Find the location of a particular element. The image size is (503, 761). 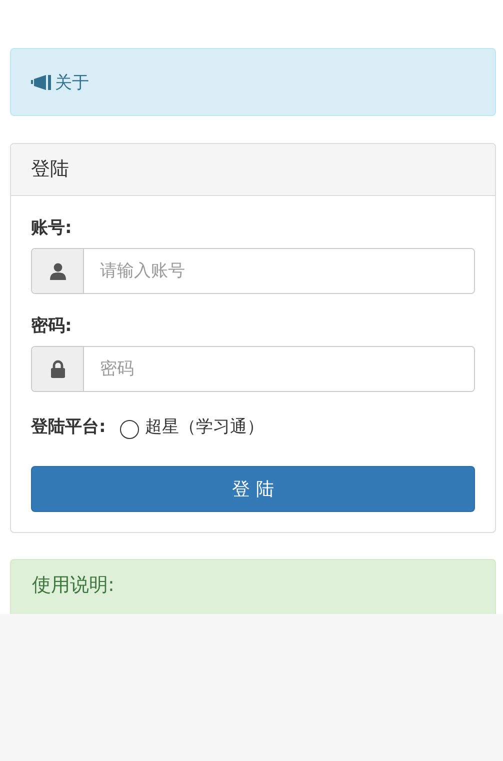

lock-icon is located at coordinates (58, 369).